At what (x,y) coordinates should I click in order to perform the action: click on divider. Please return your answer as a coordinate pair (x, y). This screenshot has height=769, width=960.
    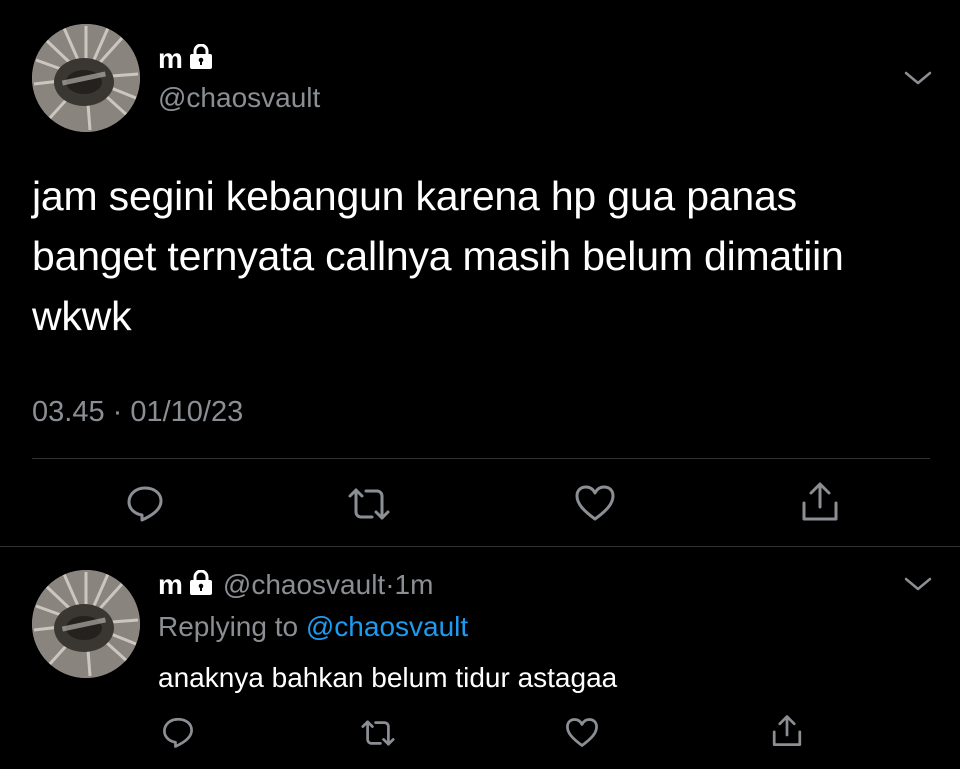
    Looking at the image, I should click on (481, 458).